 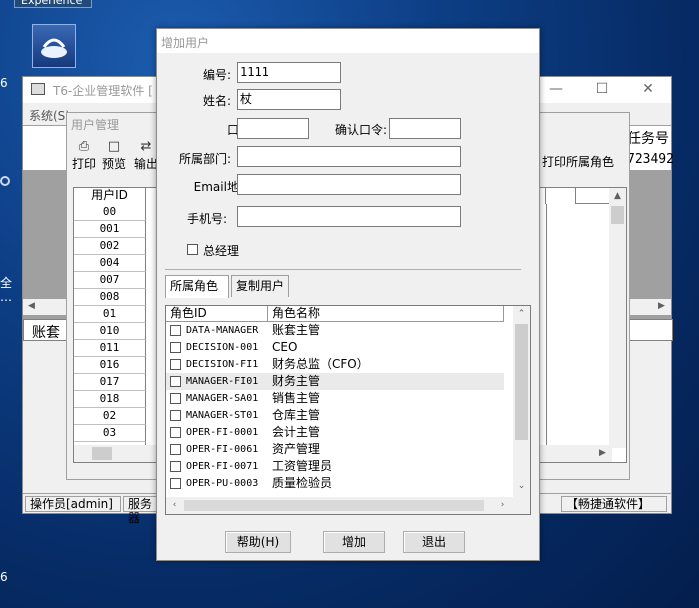 What do you see at coordinates (360, 130) in the screenshot?
I see `confirm-password-label: 确认口令:` at bounding box center [360, 130].